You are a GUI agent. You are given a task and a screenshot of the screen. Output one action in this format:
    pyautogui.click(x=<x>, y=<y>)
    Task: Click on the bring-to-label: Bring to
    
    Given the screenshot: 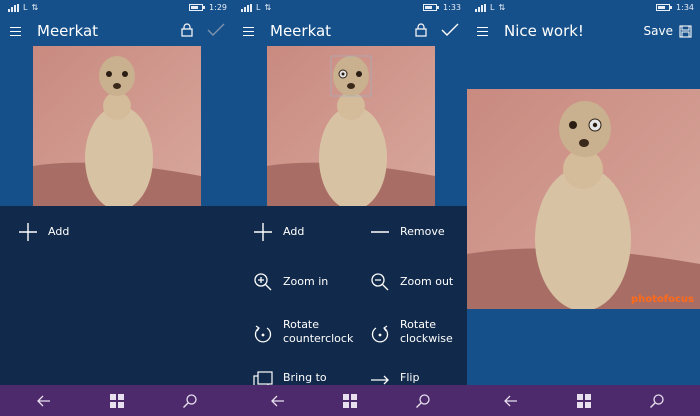 What is the action you would take?
    pyautogui.click(x=305, y=377)
    